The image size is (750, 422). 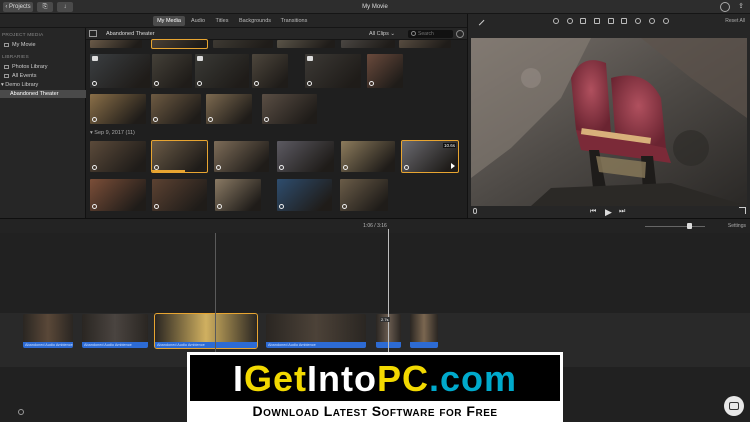 What do you see at coordinates (430, 156) in the screenshot?
I see `media-thumbnail: 10.6s` at bounding box center [430, 156].